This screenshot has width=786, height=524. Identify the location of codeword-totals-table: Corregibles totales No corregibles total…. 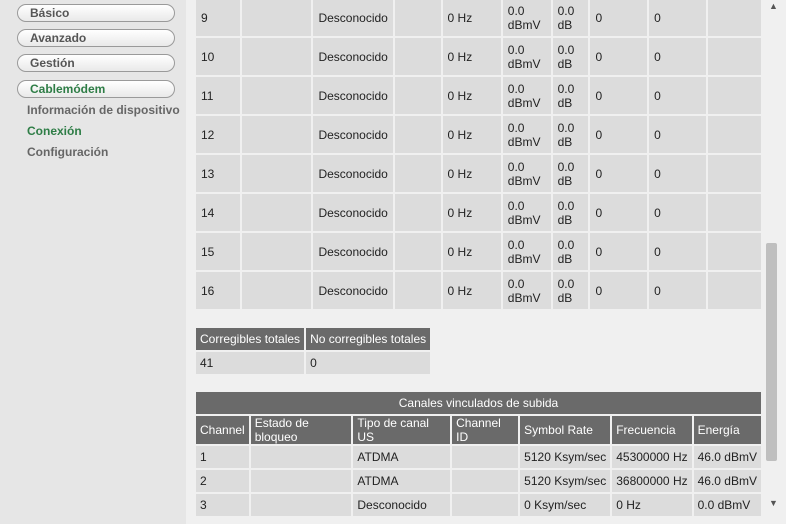
(313, 351).